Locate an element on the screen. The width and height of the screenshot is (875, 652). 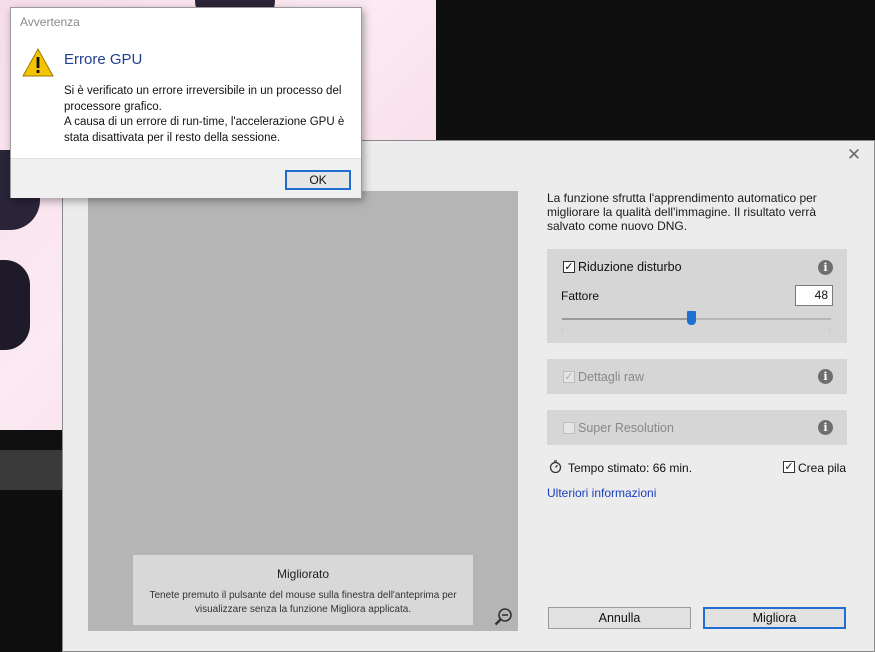
factor-input: 48 is located at coordinates (814, 295).